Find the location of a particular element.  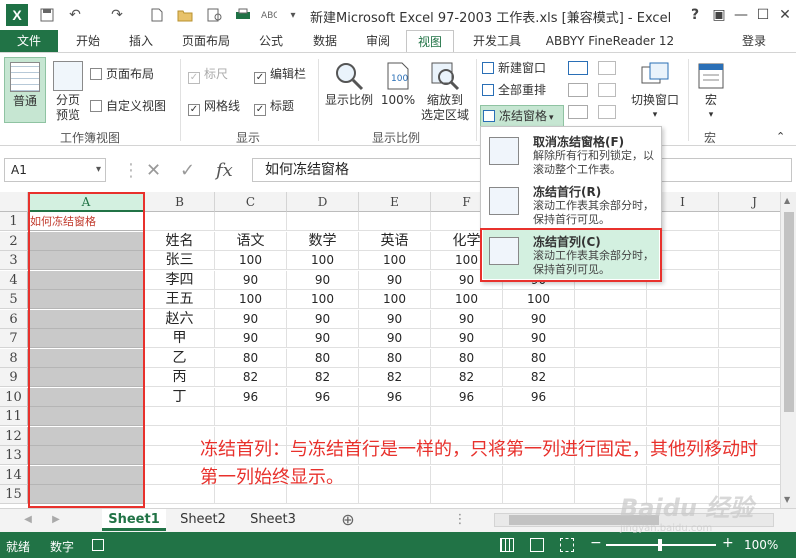

login-link: 登录 is located at coordinates (754, 41).